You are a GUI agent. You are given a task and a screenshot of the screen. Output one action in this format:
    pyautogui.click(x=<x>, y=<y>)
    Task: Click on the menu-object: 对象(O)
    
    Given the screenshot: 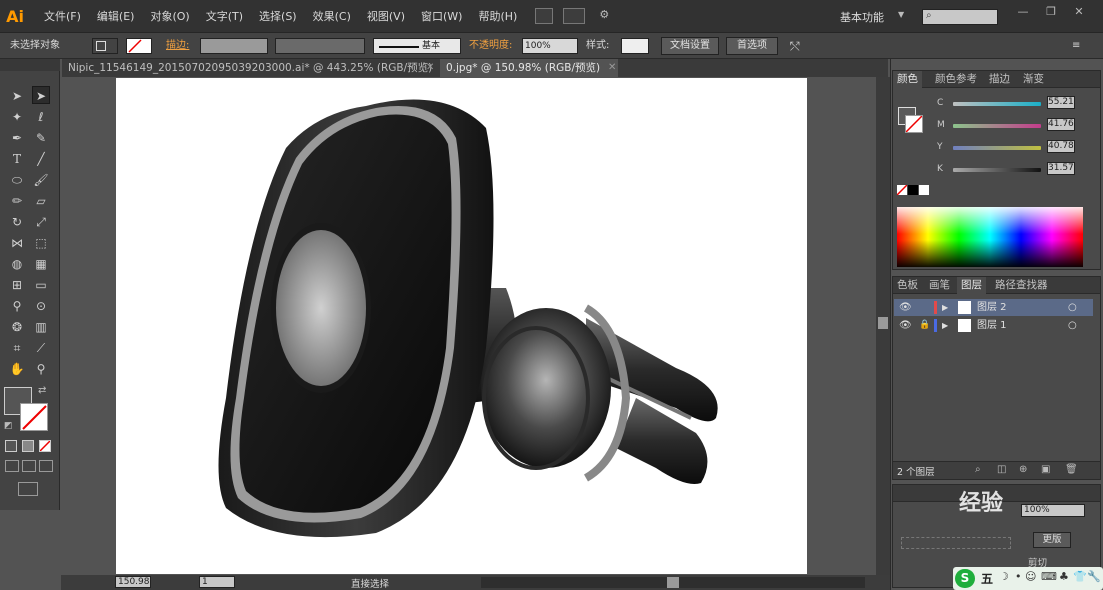 What is the action you would take?
    pyautogui.click(x=169, y=16)
    